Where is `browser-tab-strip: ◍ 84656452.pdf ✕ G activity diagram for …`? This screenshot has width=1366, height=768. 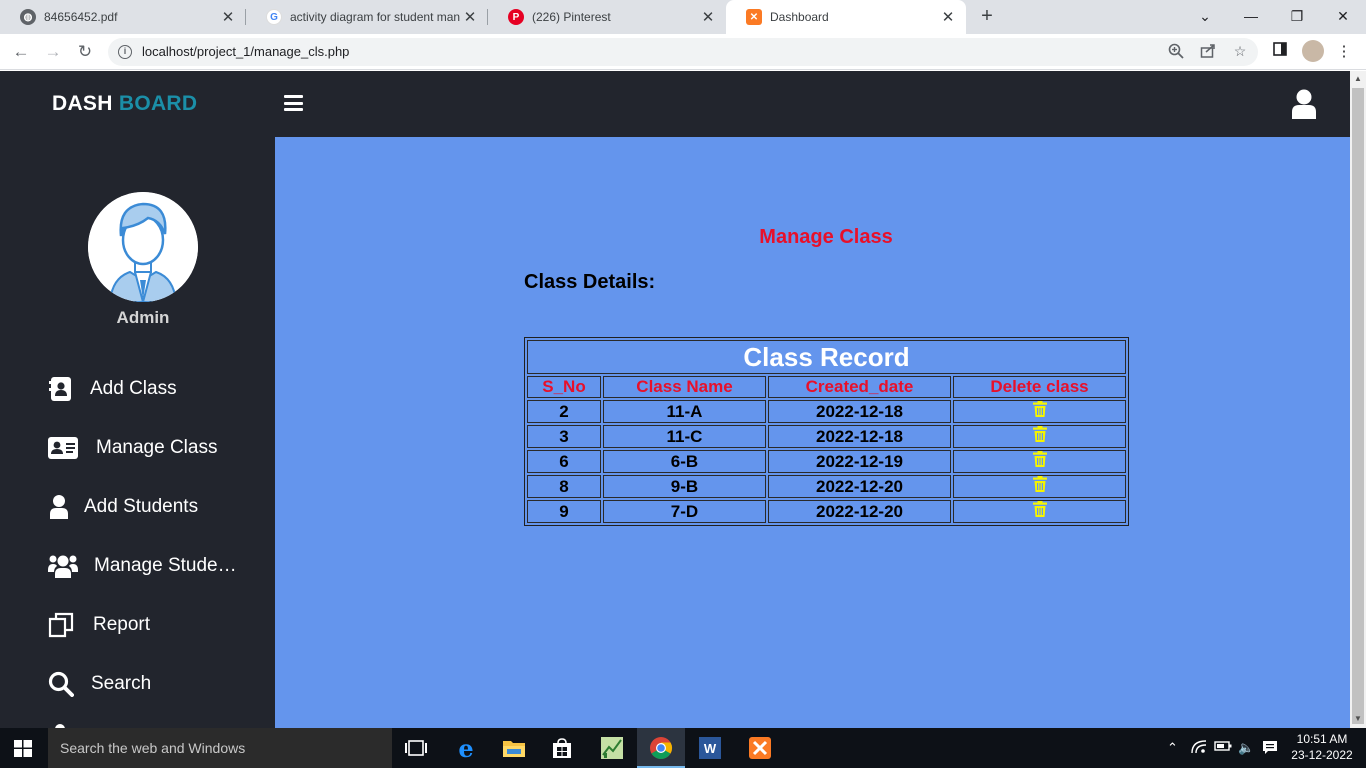 browser-tab-strip: ◍ 84656452.pdf ✕ G activity diagram for … is located at coordinates (683, 17).